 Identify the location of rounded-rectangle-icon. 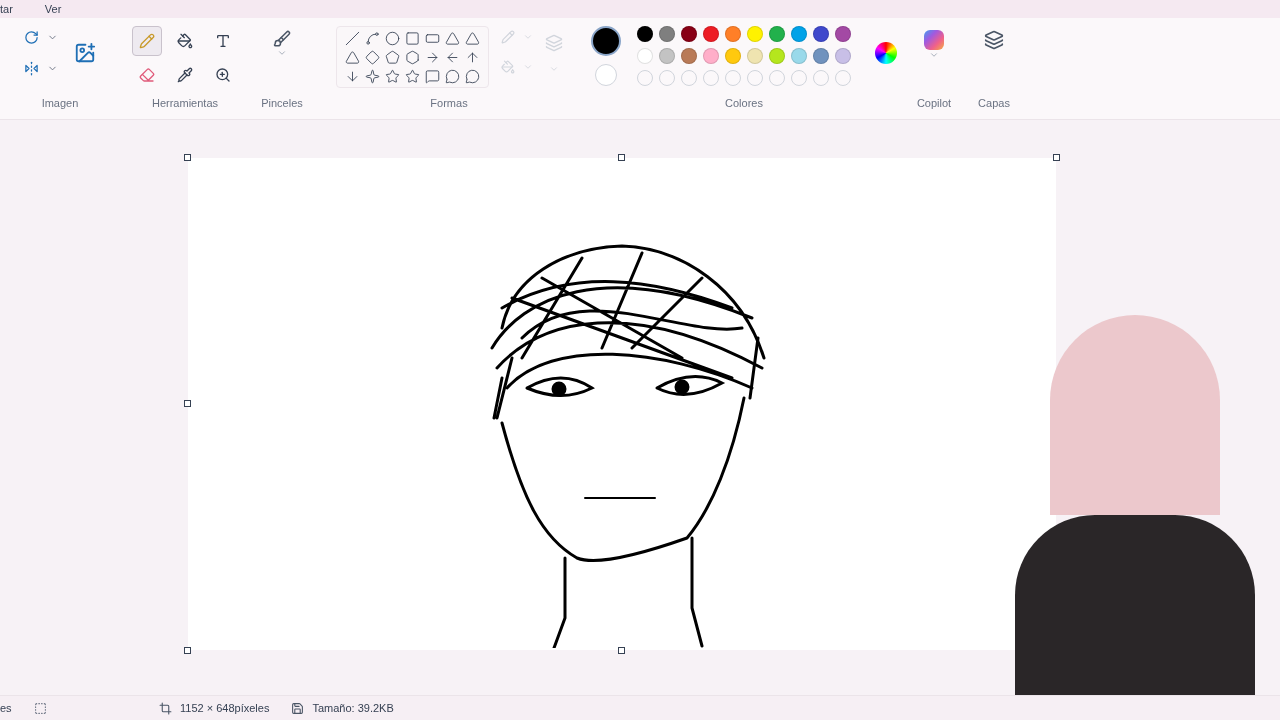
(432, 38).